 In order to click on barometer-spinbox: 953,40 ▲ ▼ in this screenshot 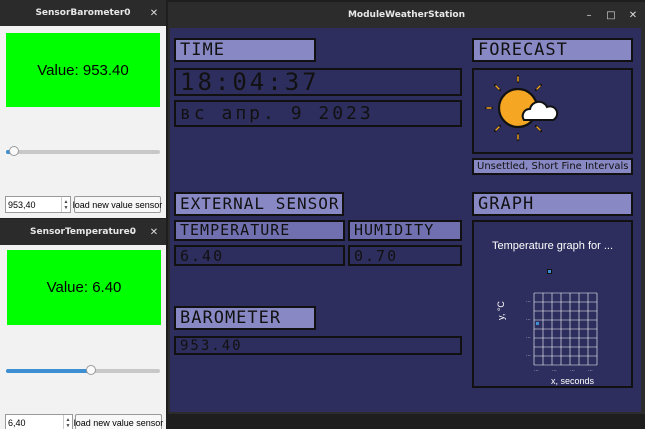, I will do `click(38, 204)`.